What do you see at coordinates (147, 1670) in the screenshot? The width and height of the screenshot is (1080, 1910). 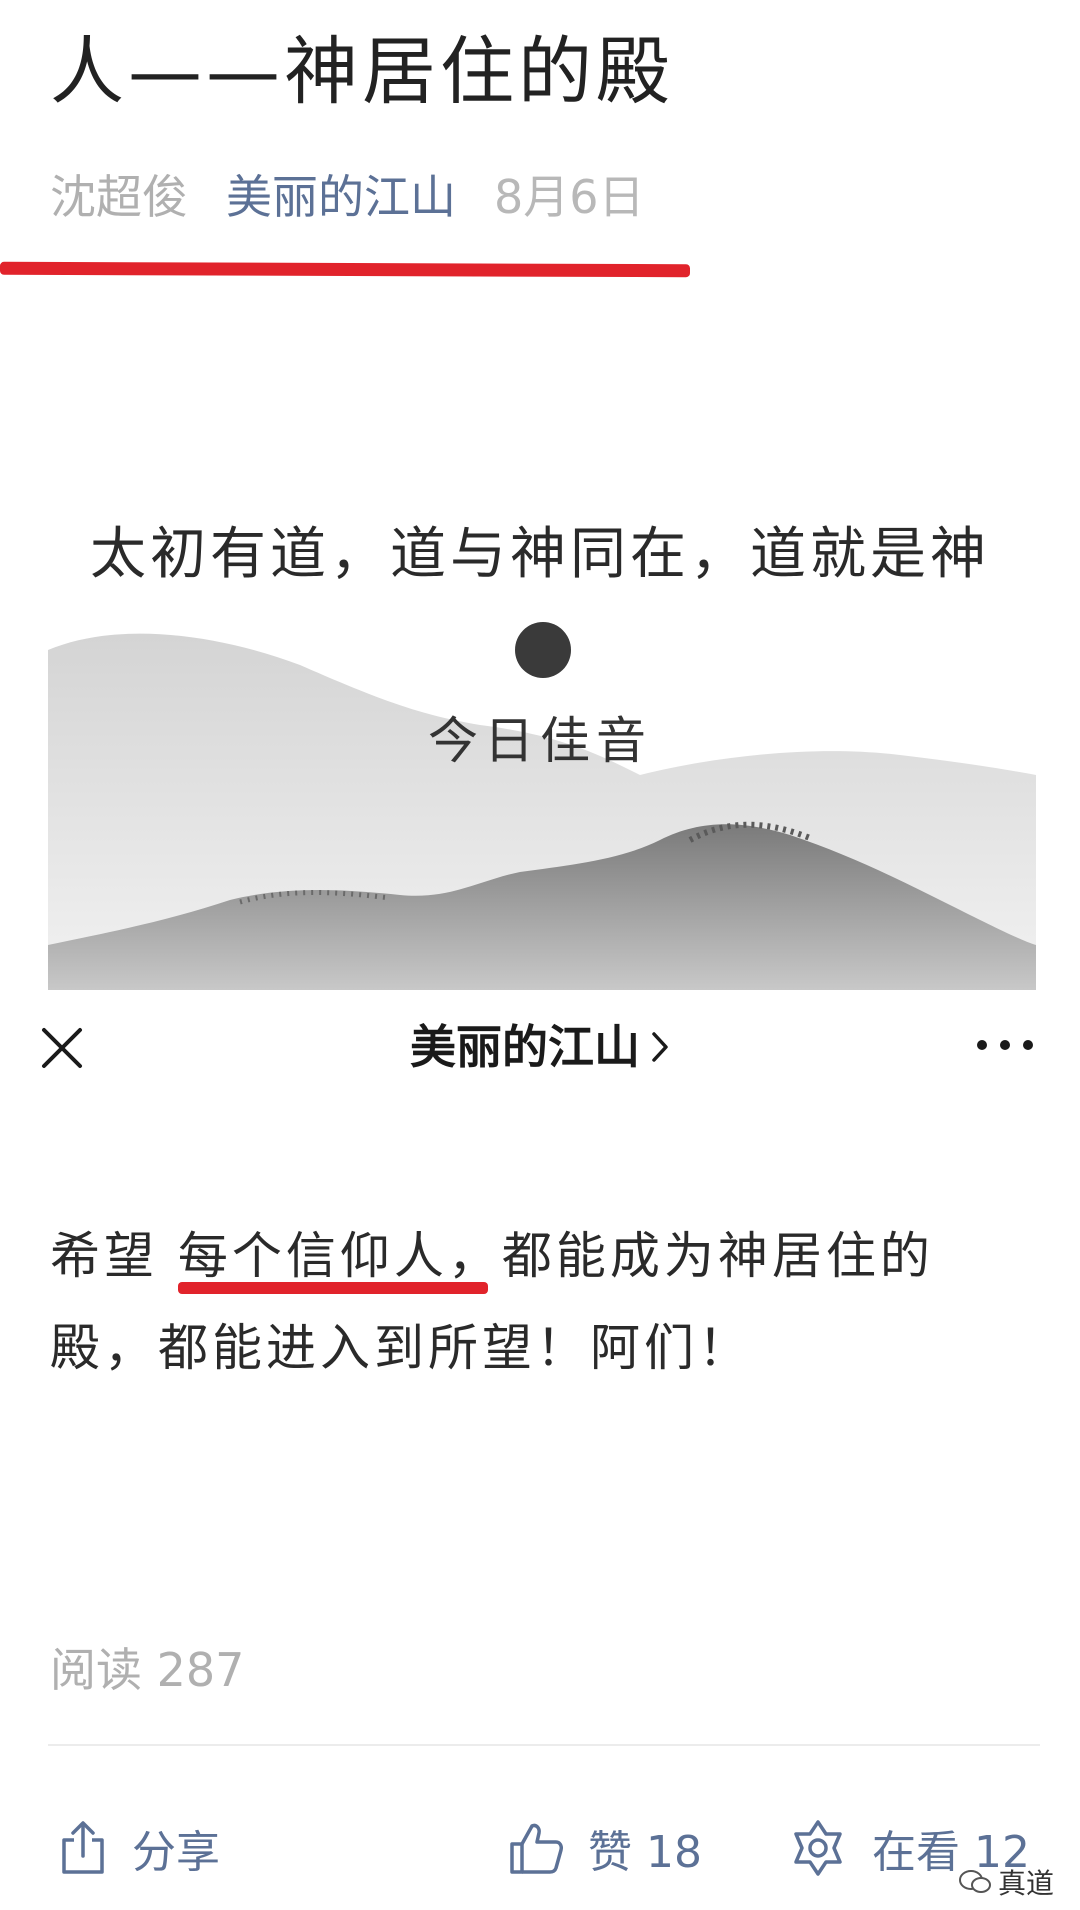 I see `read-count: 阅读 287` at bounding box center [147, 1670].